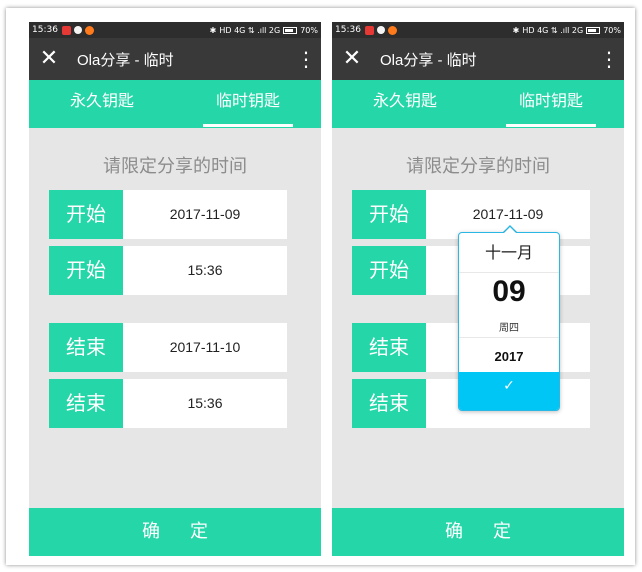 Image resolution: width=642 pixels, height=572 pixels. I want to click on start-date-row: 开始 2017-11-09, so click(168, 214).